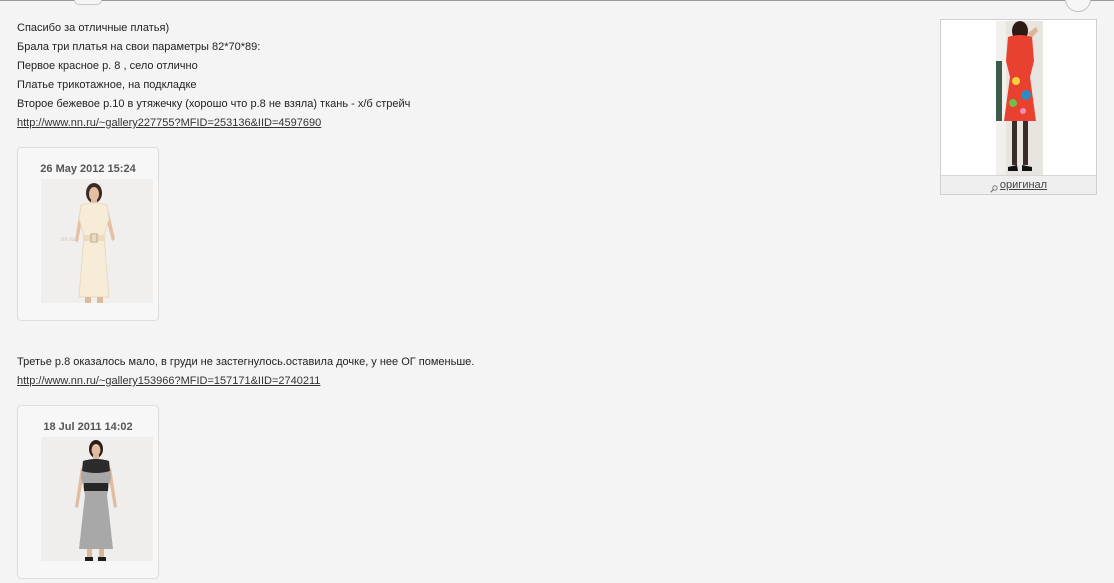 This screenshot has width=1114, height=583. Describe the element at coordinates (1078, 6) in the screenshot. I see `top-circle-button` at that location.